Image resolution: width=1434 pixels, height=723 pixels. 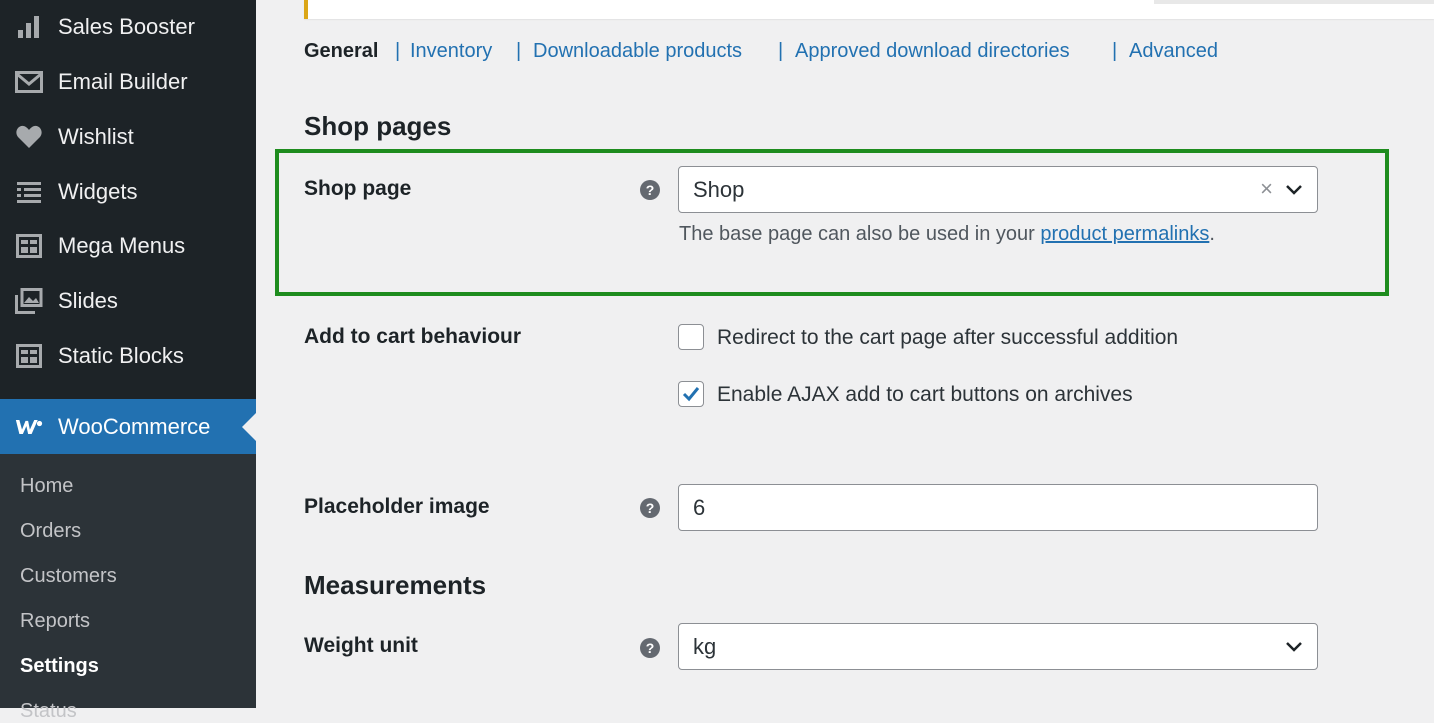 I want to click on weight-unit-select: kg, so click(x=998, y=646).